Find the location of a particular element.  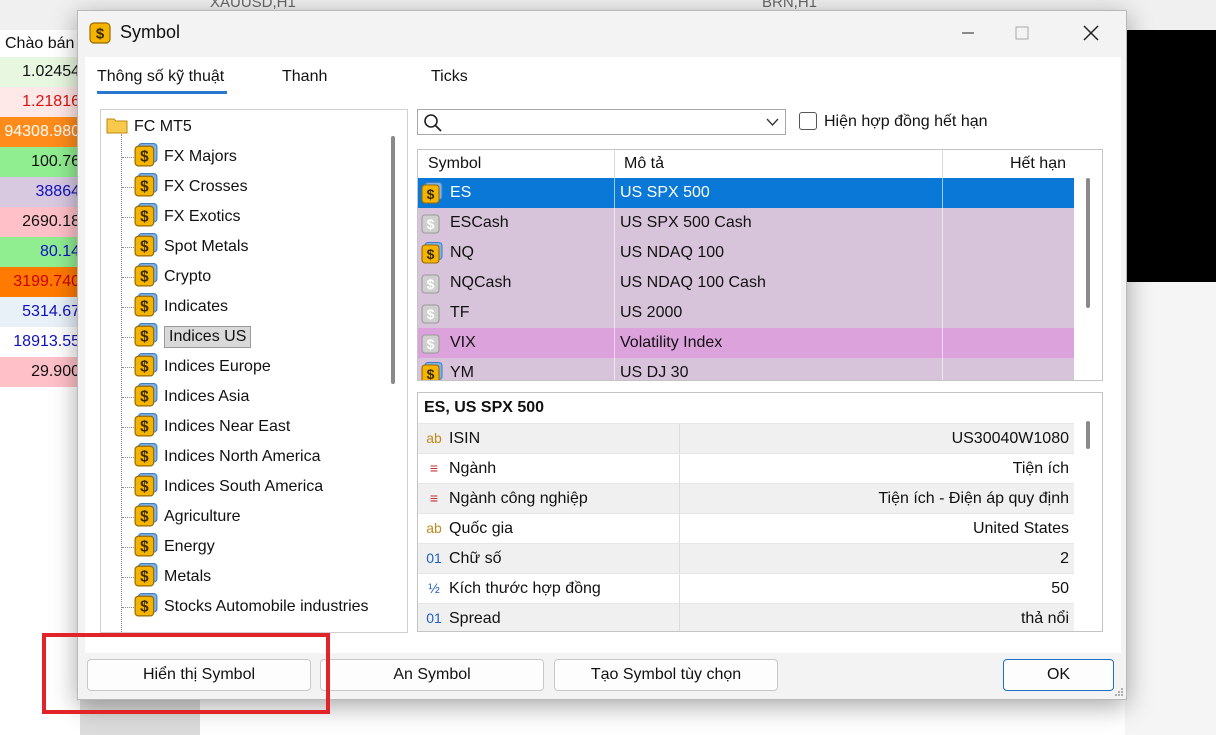

tree-item-indices-near-east: $ Indices Near East is located at coordinates (212, 426).